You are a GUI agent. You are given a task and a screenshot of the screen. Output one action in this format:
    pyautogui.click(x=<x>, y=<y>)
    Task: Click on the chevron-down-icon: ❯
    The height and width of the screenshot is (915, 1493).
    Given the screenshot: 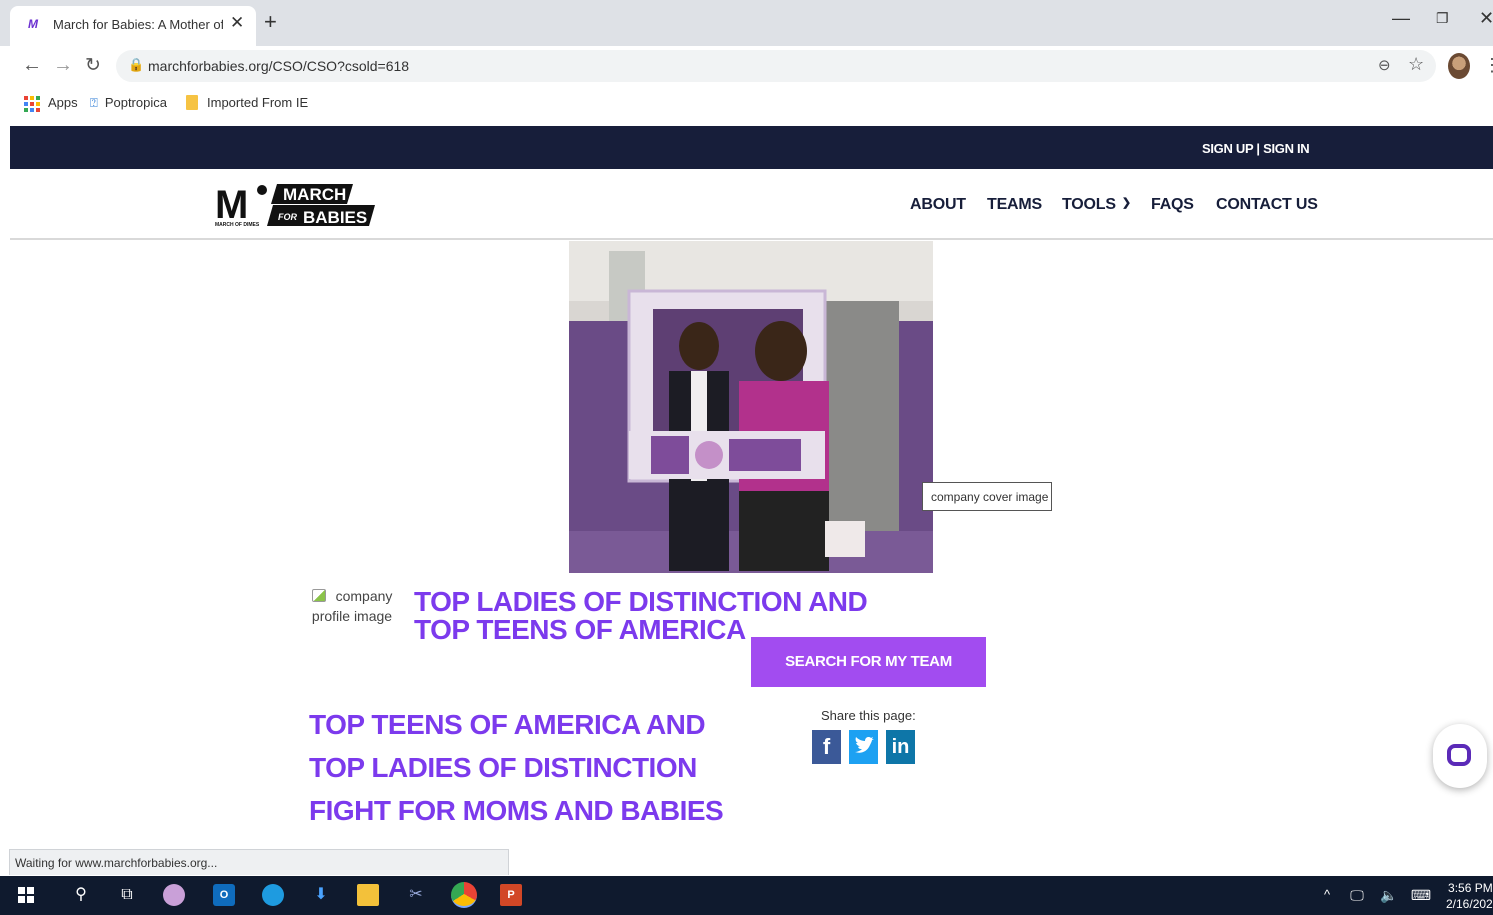 What is the action you would take?
    pyautogui.click(x=1126, y=203)
    